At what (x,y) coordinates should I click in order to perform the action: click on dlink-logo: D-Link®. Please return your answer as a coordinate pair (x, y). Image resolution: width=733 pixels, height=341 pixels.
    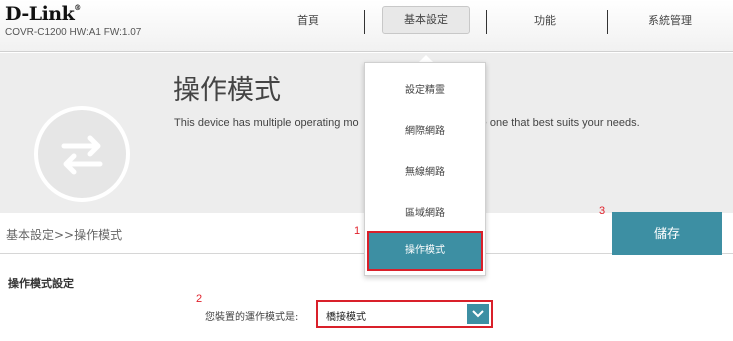
    Looking at the image, I should click on (43, 14).